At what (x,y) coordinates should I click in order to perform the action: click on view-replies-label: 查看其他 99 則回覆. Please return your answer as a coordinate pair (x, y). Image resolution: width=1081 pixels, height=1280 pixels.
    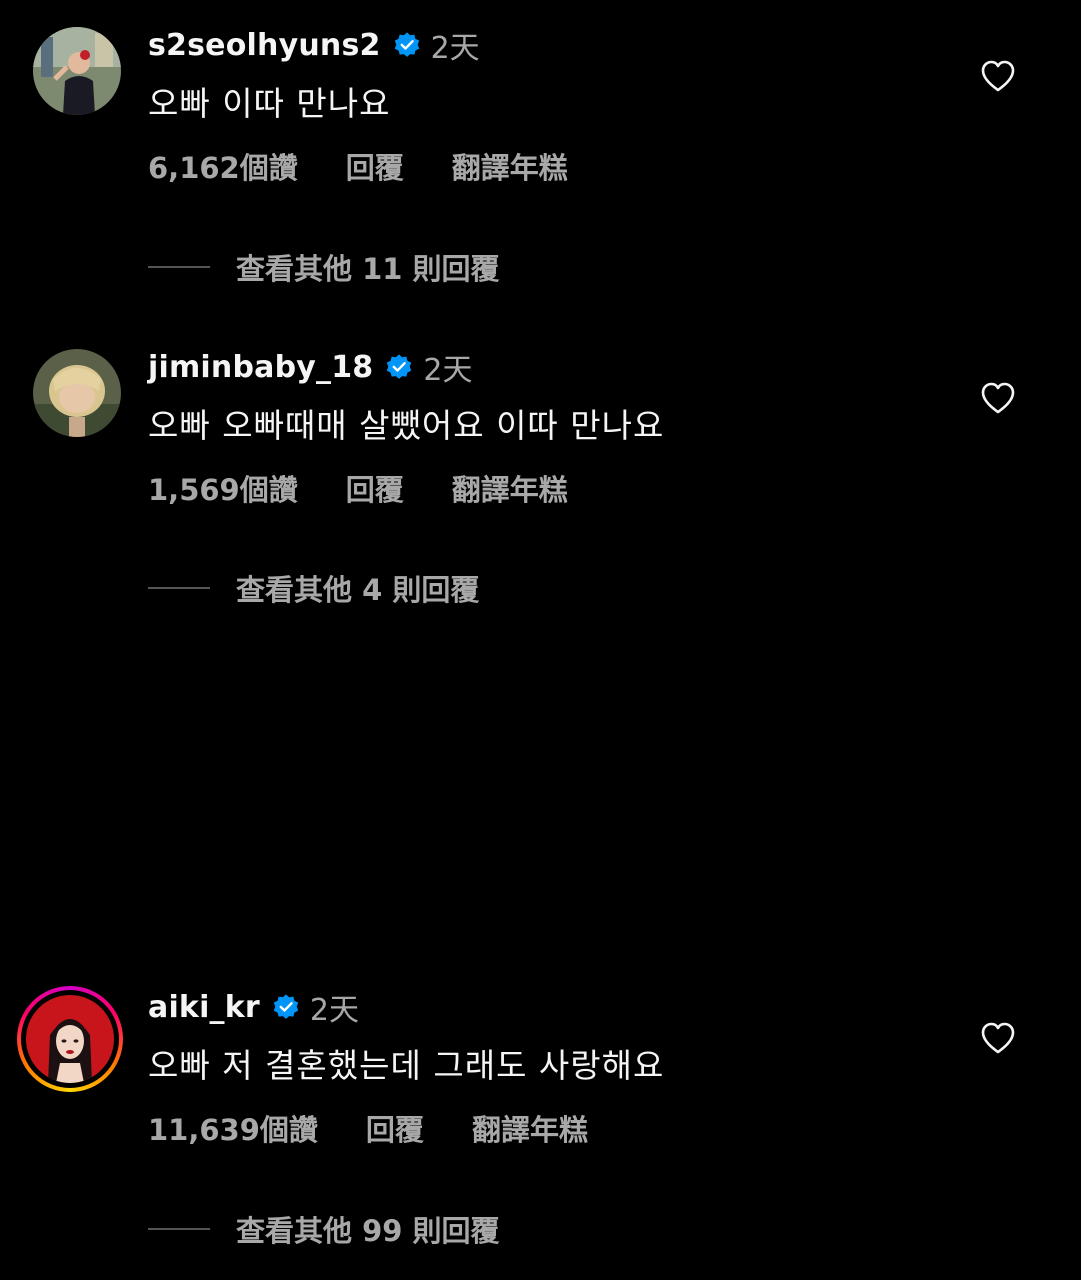
    Looking at the image, I should click on (368, 1231).